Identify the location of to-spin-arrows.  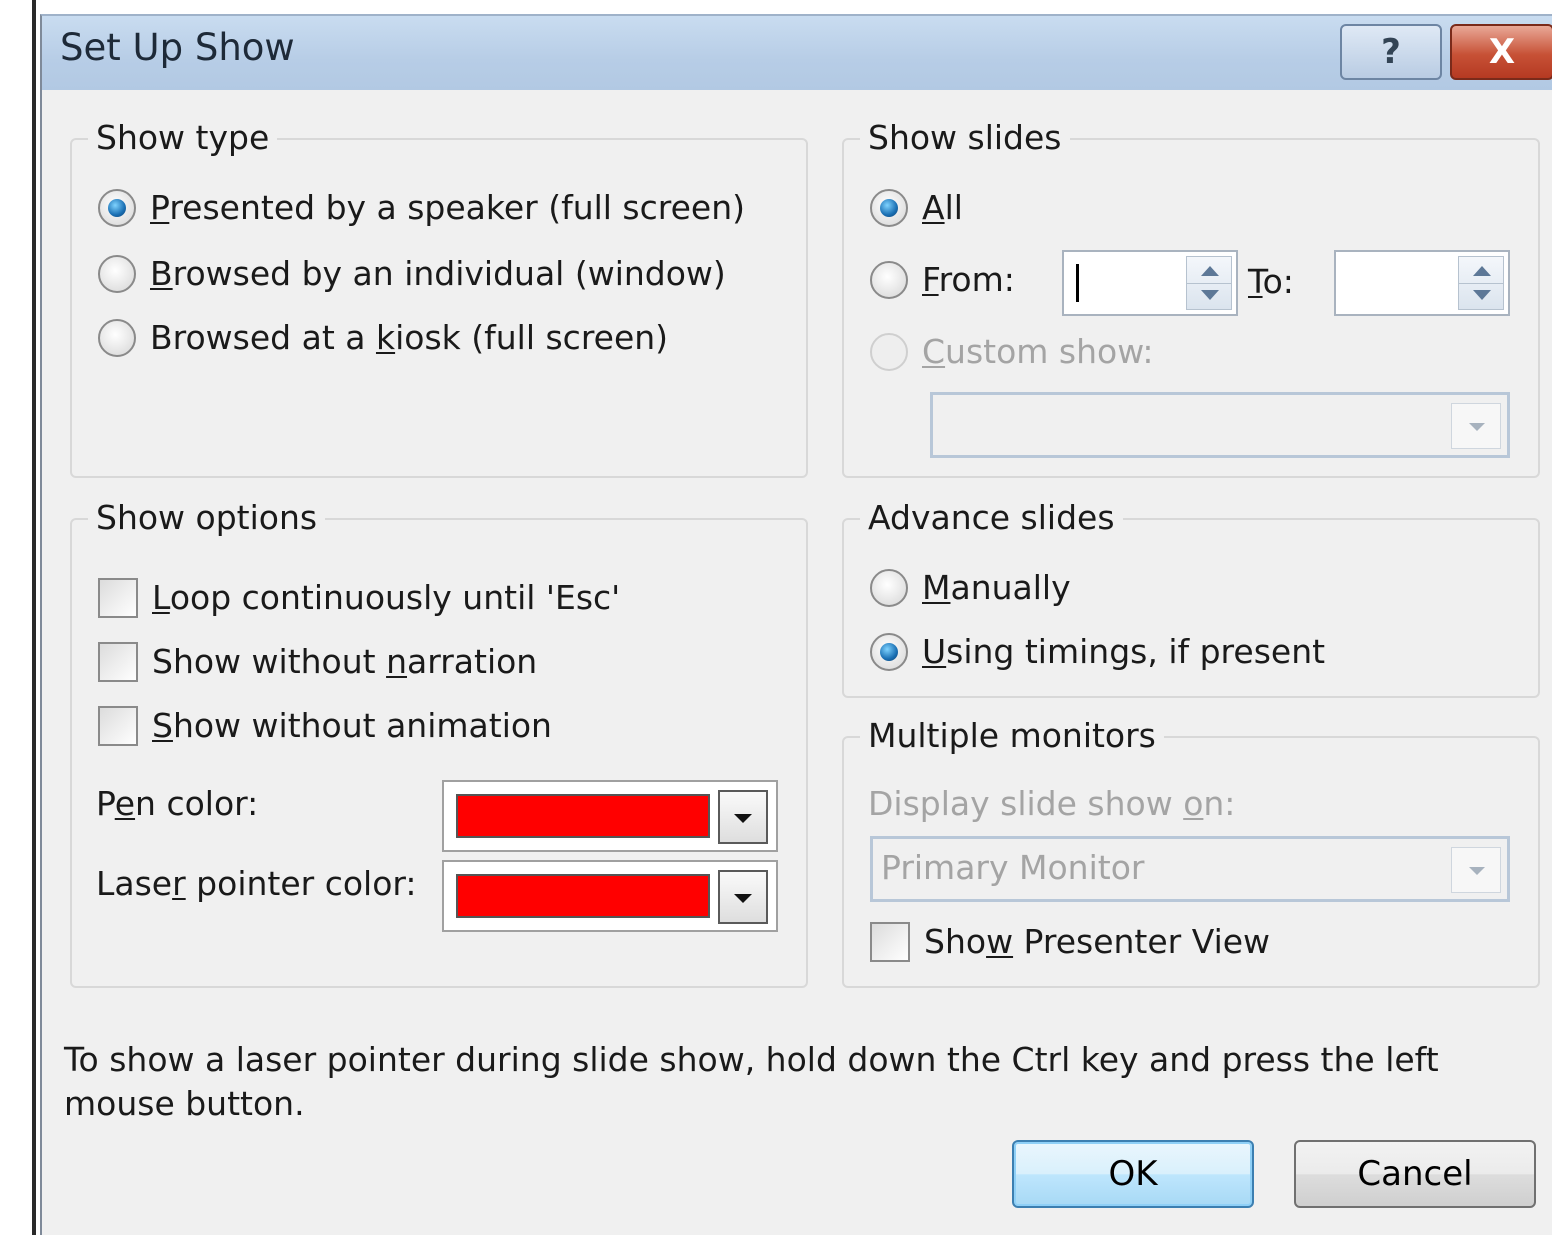
(1481, 283).